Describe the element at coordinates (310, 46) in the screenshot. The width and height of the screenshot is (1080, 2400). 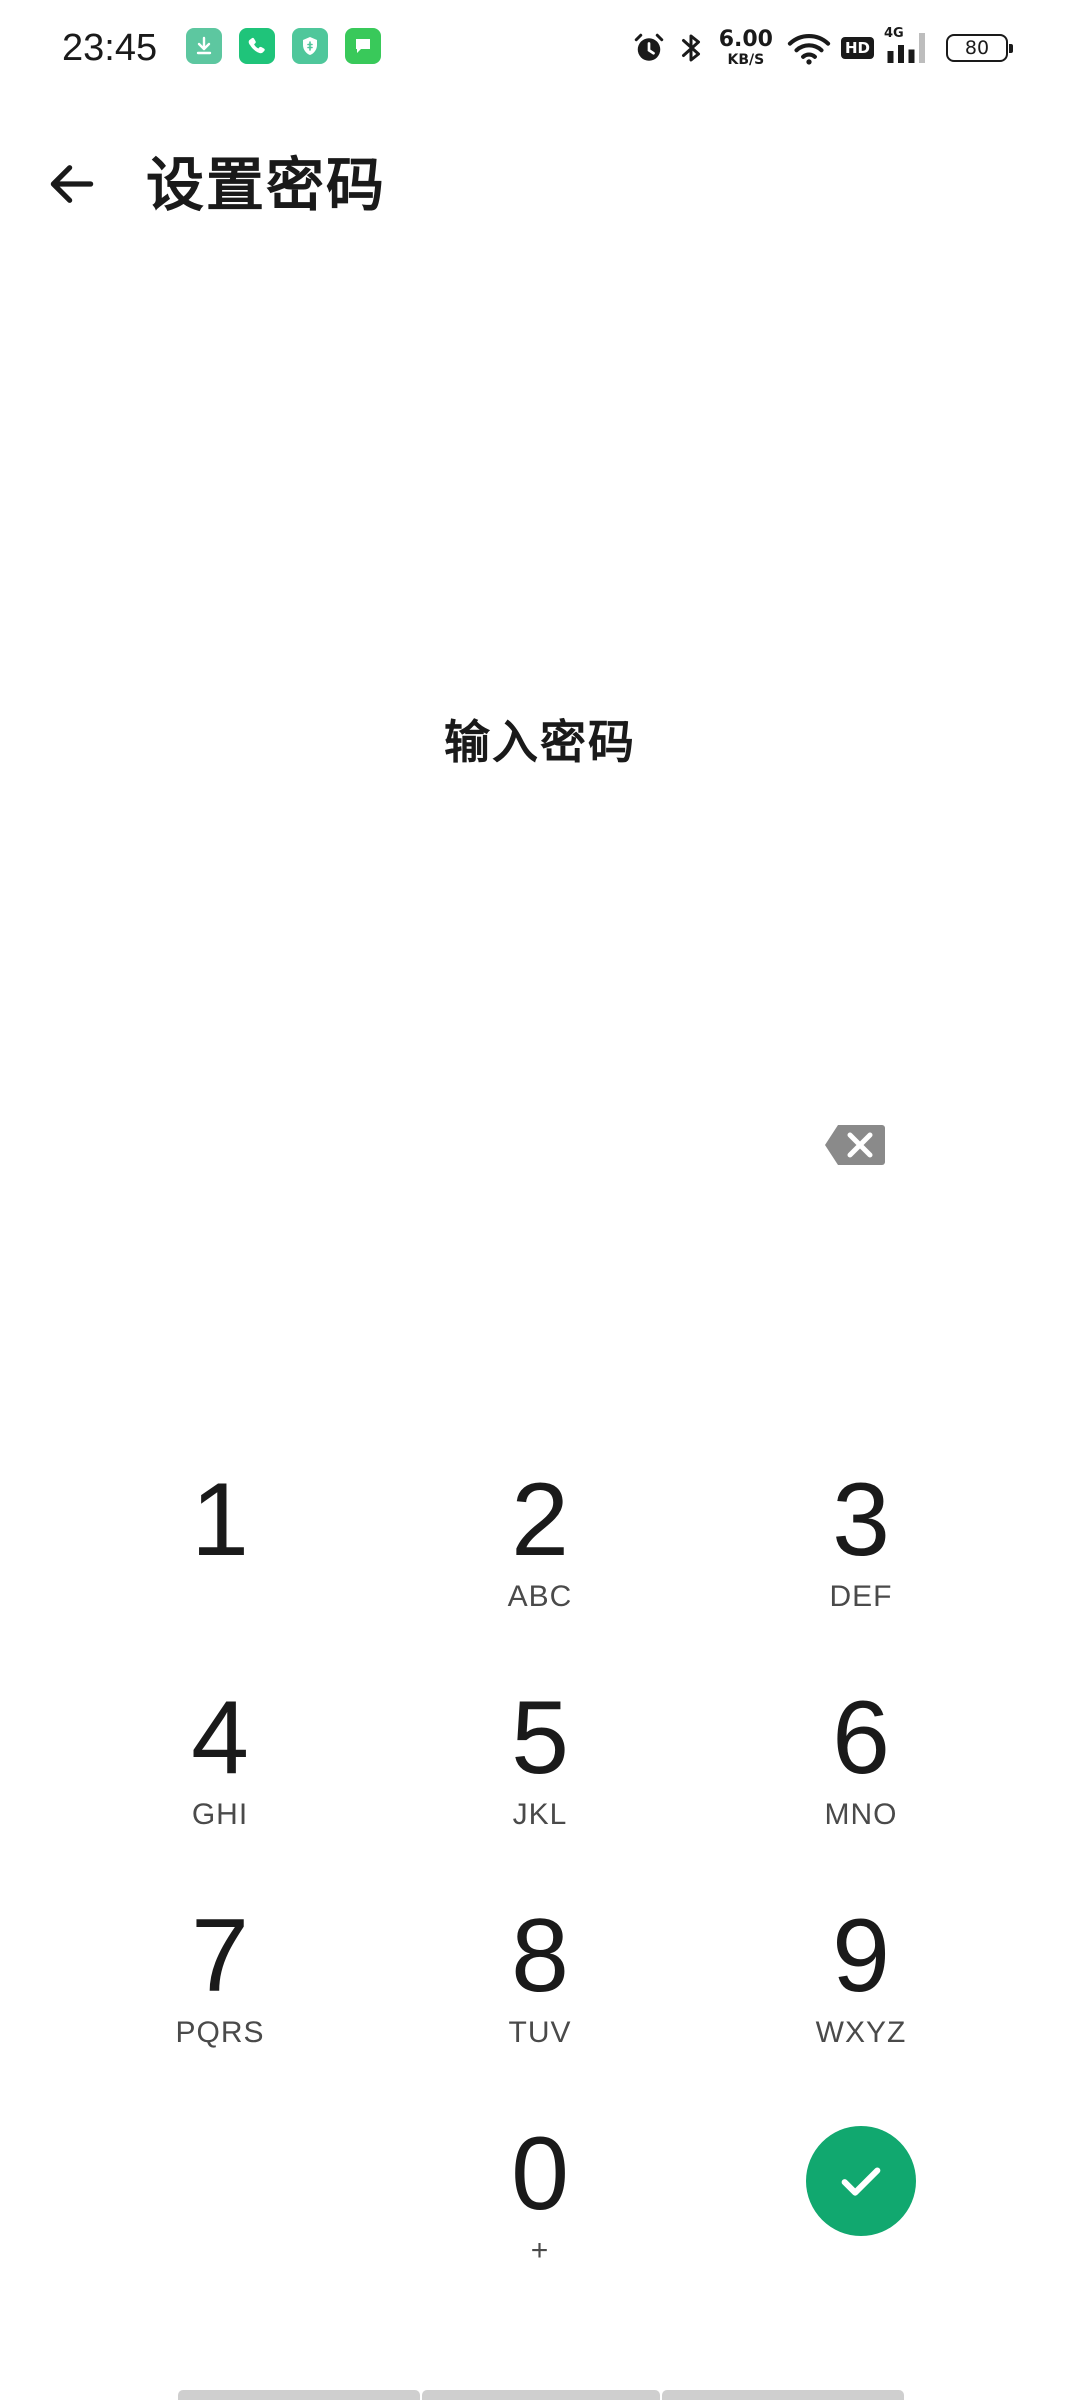
I see `shield-icon` at that location.